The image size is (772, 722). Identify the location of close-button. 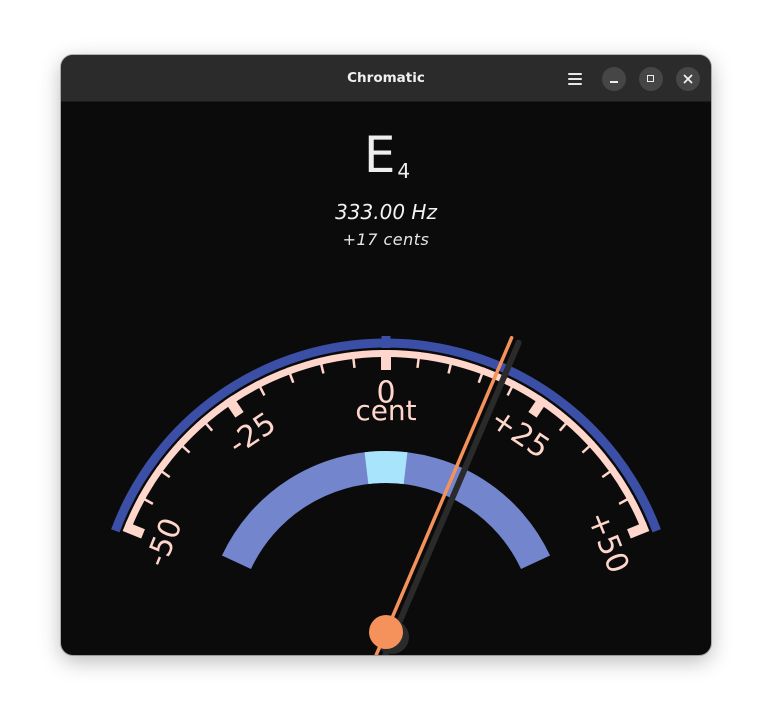
(688, 79).